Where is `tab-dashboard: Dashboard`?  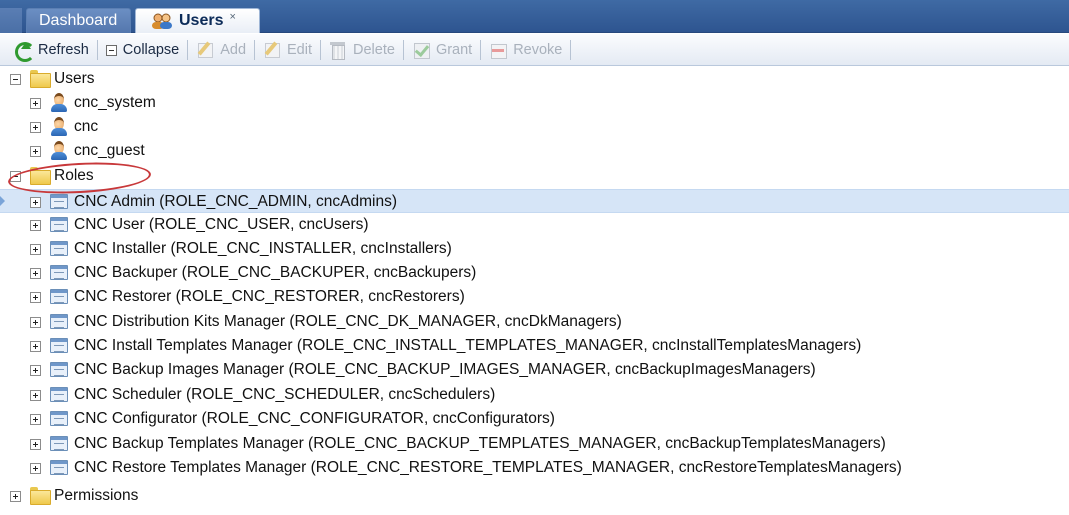 tab-dashboard: Dashboard is located at coordinates (78, 20).